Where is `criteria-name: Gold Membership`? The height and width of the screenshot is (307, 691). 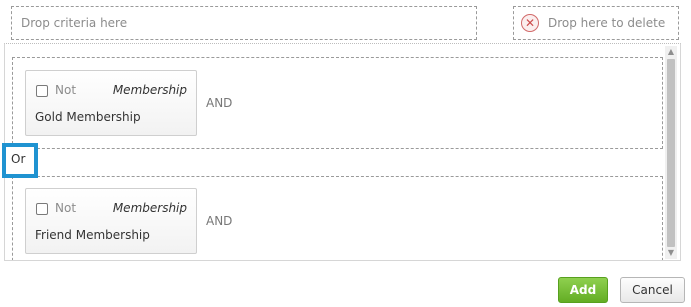
criteria-name: Gold Membership is located at coordinates (88, 117).